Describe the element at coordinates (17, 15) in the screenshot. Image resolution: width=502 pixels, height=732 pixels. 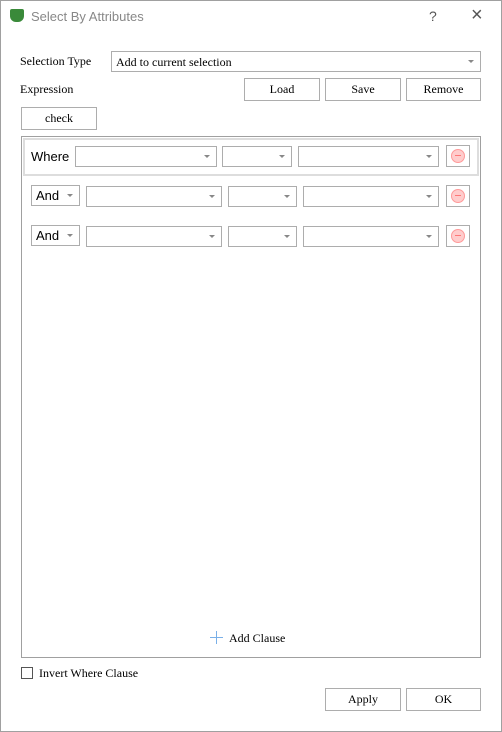
I see `app-icon` at that location.